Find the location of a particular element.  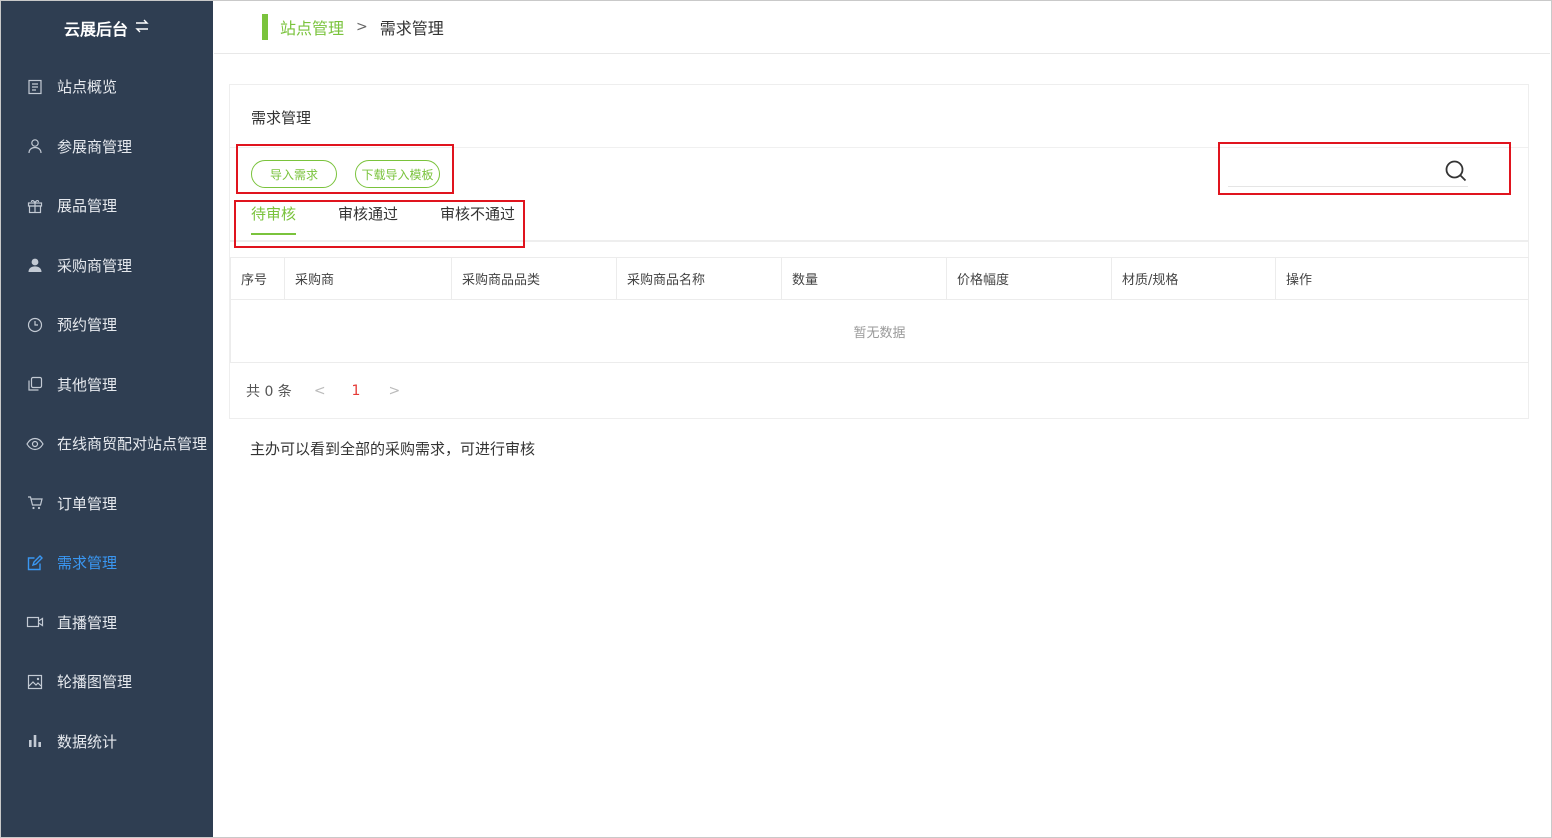

brand: 云展后台 is located at coordinates (107, 28).